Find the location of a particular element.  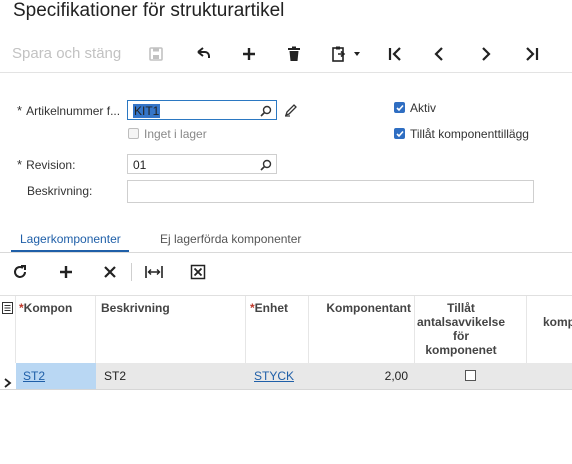

main-toolbar: Spara och stäng is located at coordinates (286, 54).